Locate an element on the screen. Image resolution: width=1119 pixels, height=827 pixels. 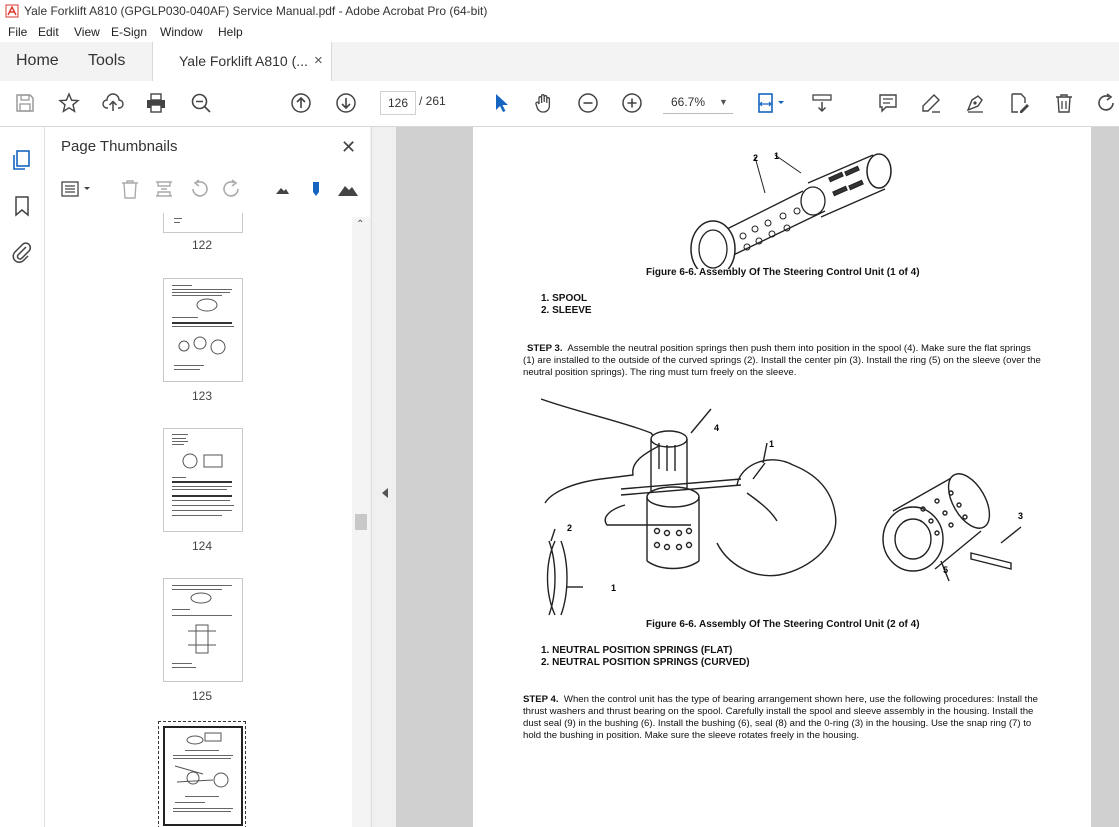
save-button is located at coordinates (25, 103).